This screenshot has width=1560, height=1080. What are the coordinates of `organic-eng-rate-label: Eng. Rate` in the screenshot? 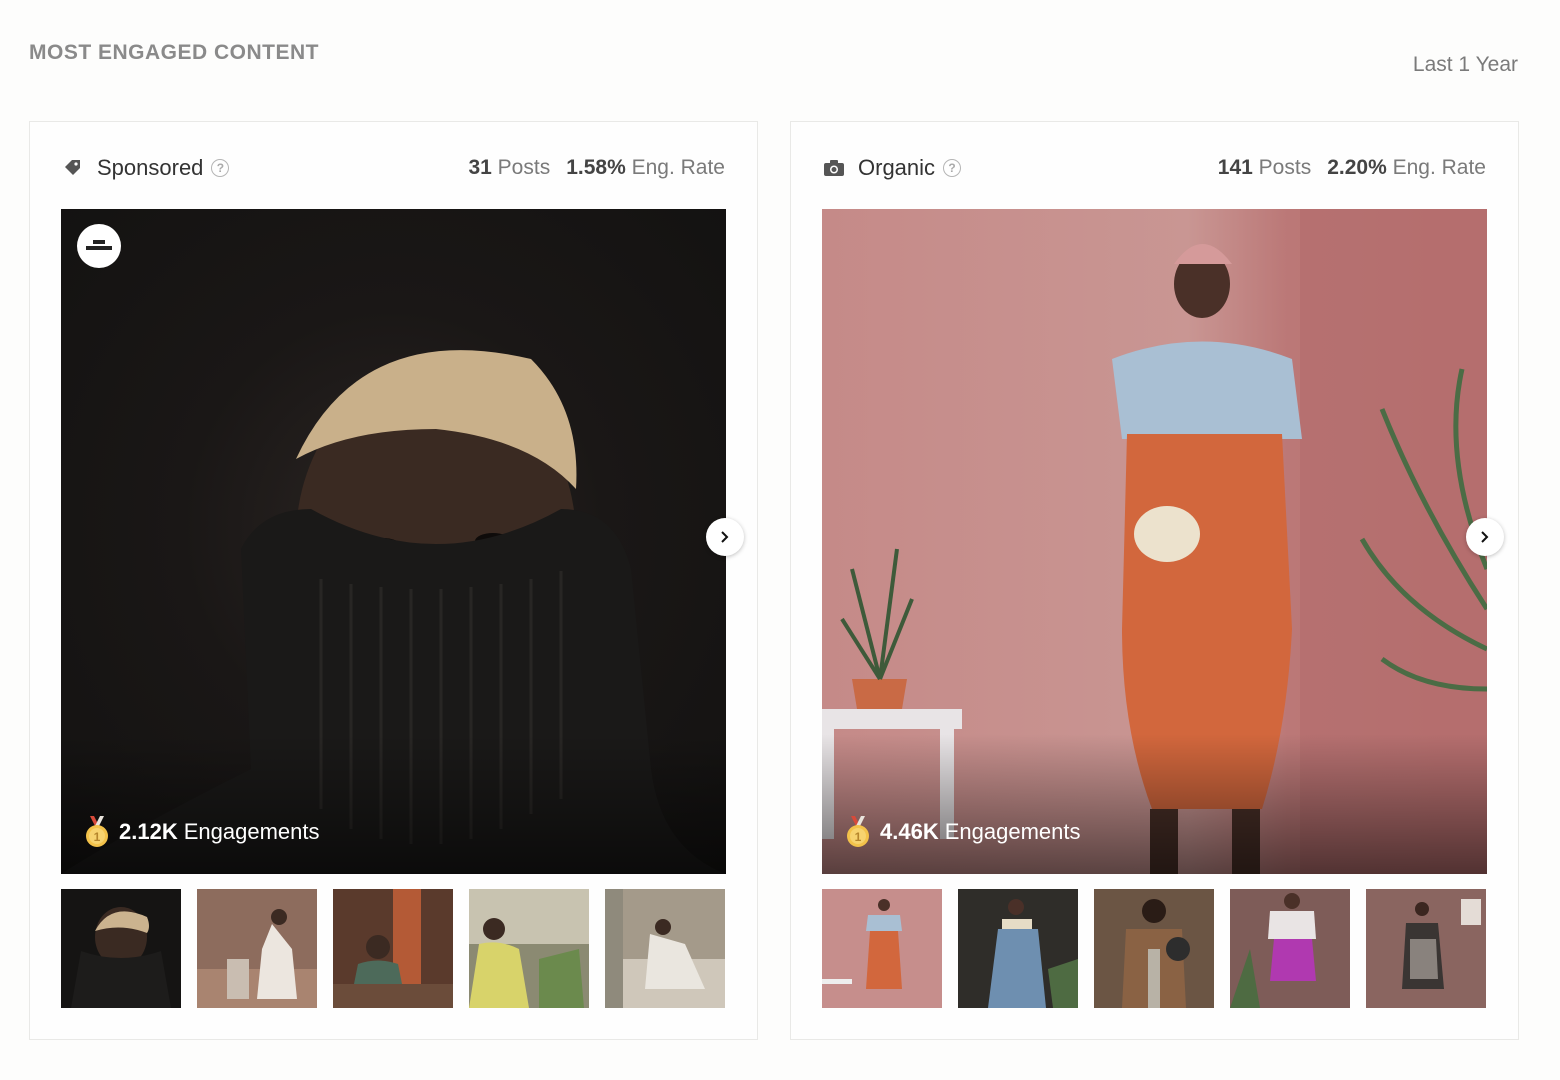 It's located at (1439, 167).